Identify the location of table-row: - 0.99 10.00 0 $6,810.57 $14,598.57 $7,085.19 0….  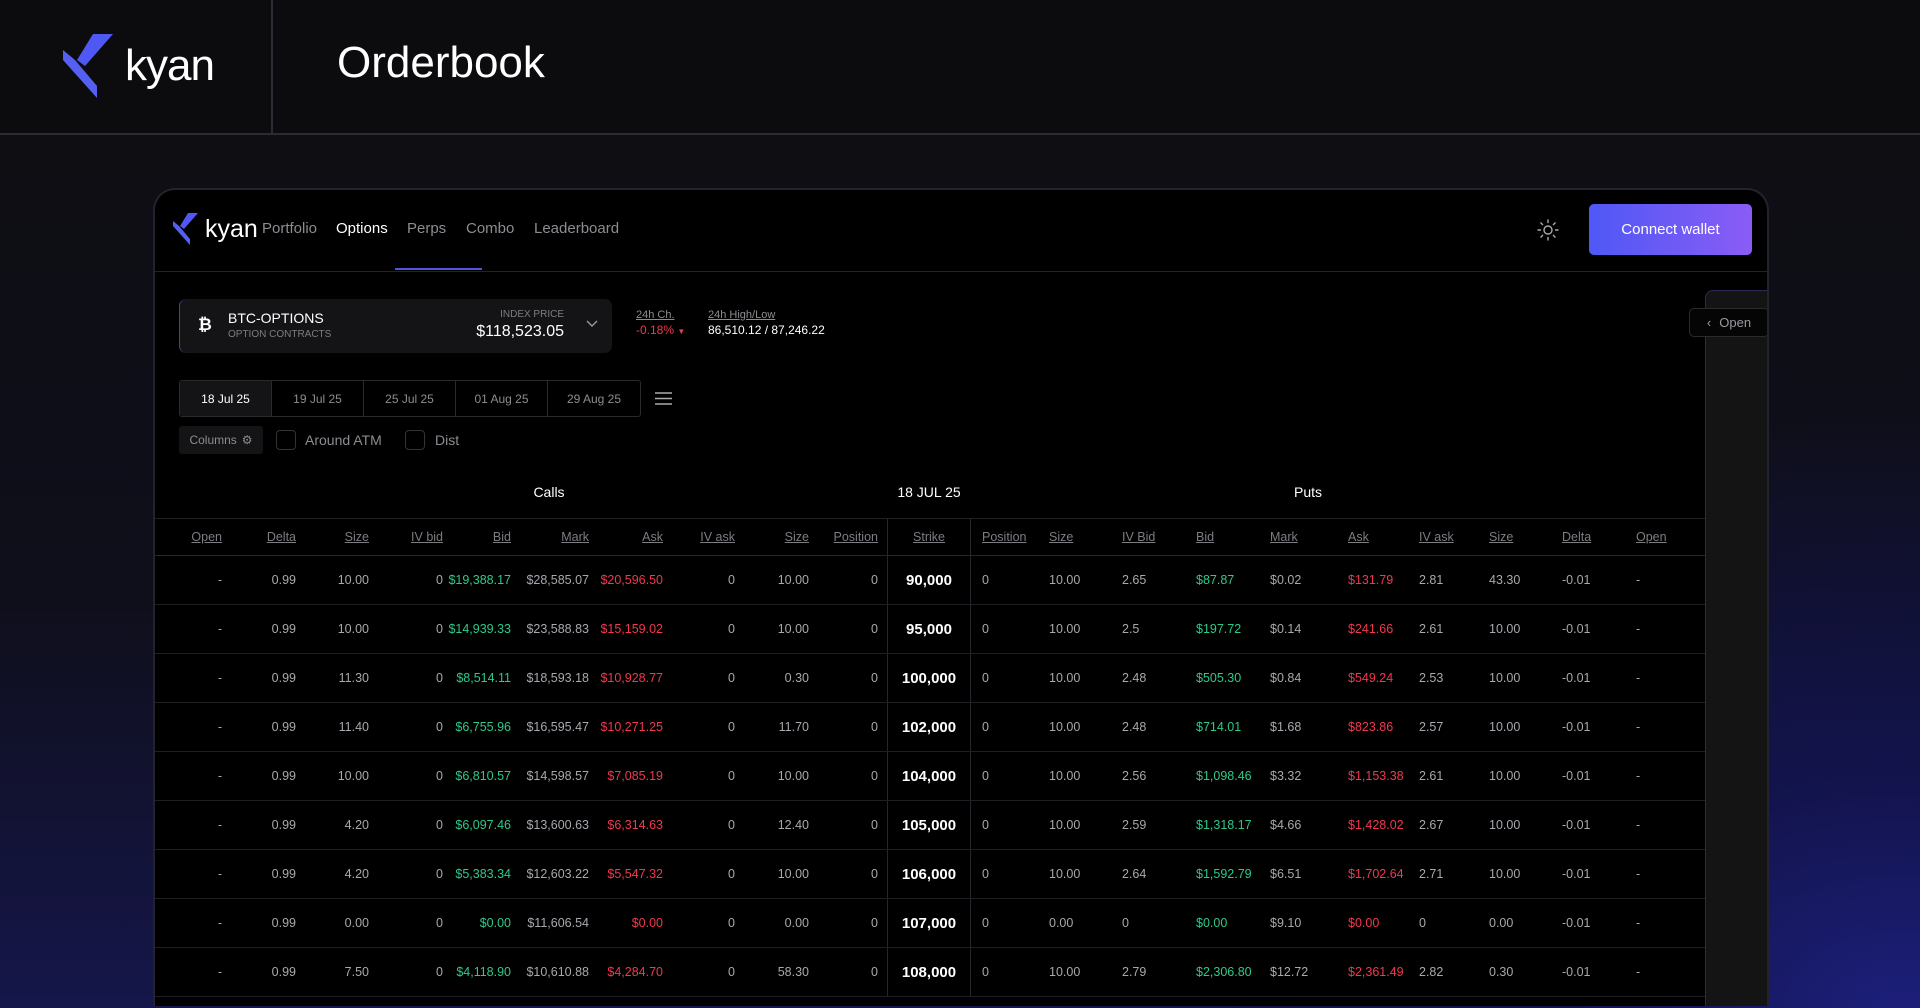
(930, 776).